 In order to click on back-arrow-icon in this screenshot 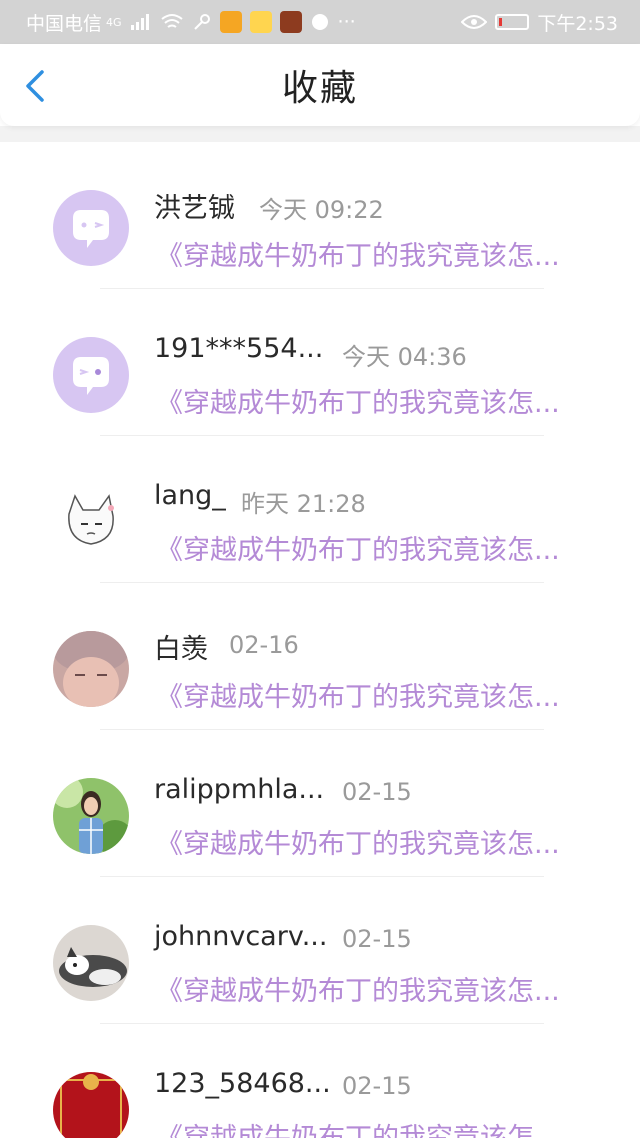, I will do `click(35, 86)`.